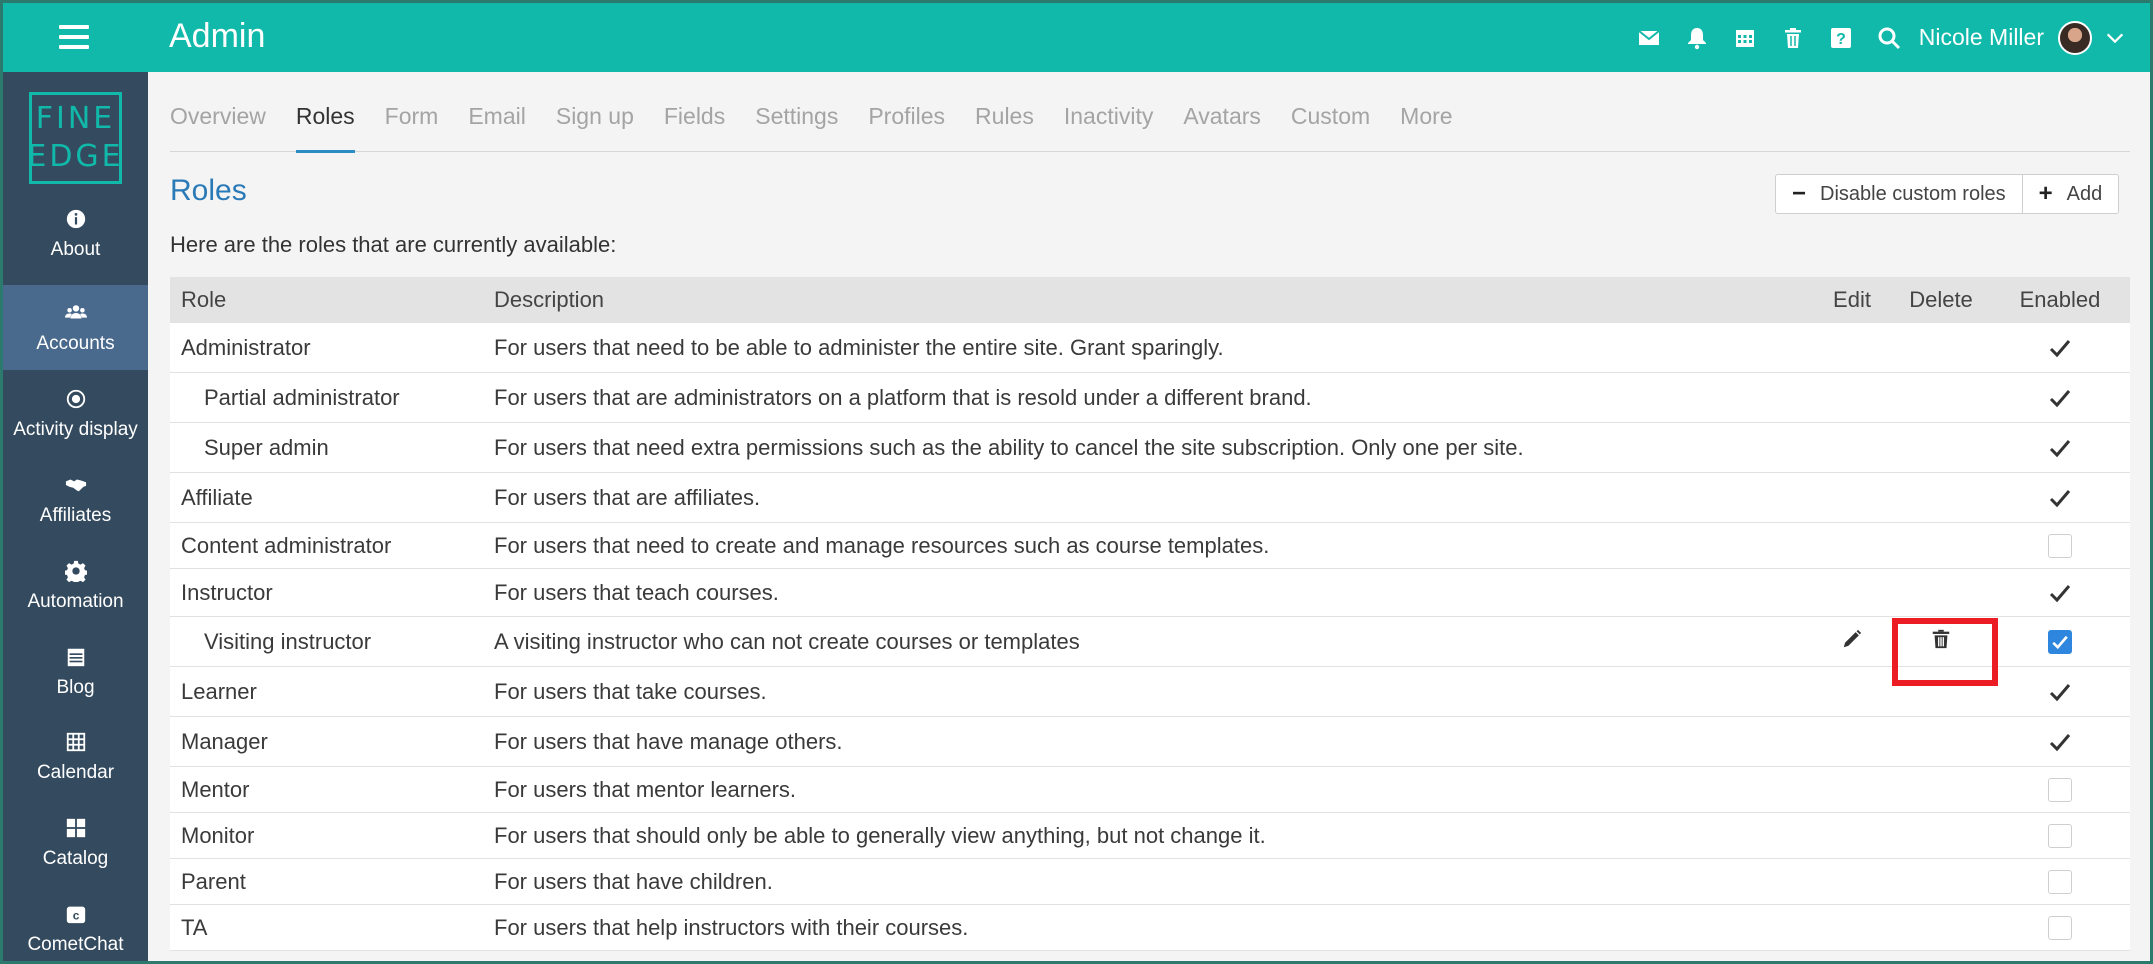 This screenshot has height=964, width=2153. Describe the element at coordinates (75, 671) in the screenshot. I see `sidebar-item-blog: Blog` at that location.